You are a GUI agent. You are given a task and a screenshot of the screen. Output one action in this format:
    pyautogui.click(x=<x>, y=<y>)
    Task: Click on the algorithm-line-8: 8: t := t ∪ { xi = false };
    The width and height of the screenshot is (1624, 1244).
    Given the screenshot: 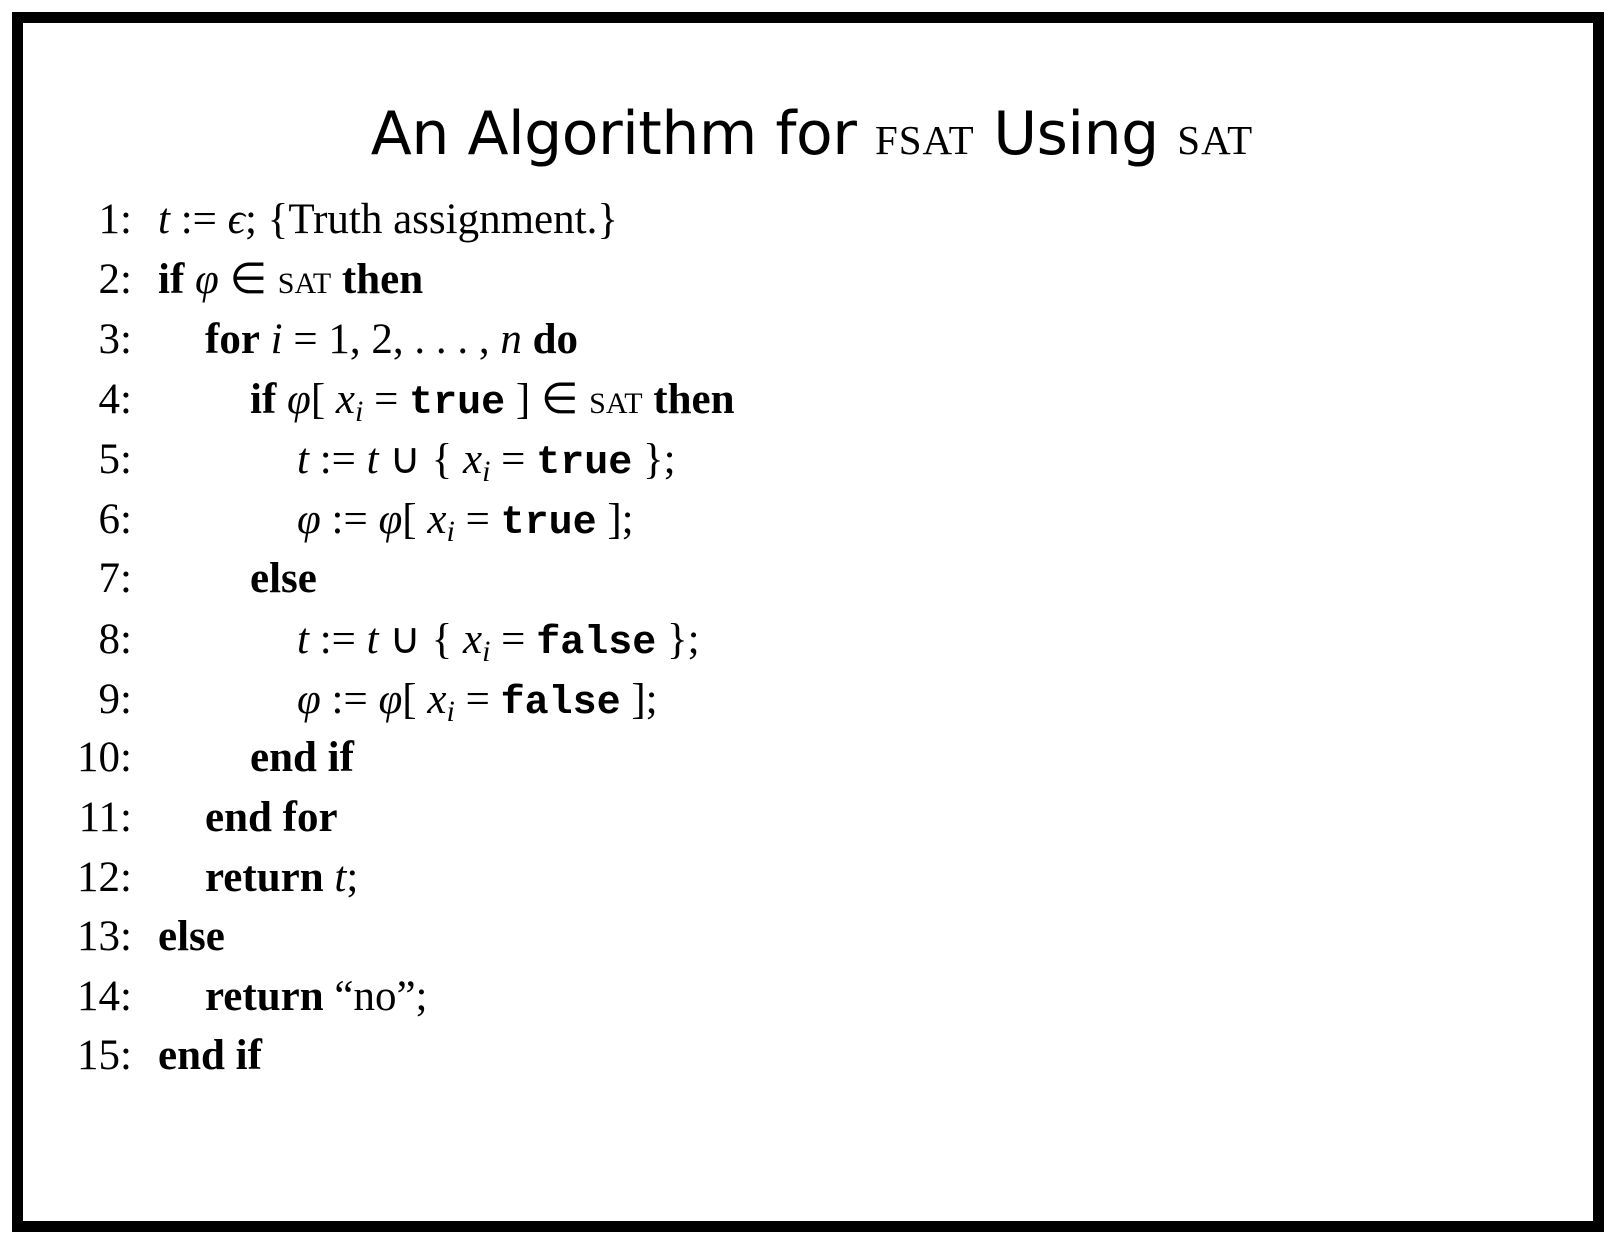 What is the action you would take?
    pyautogui.click(x=800, y=640)
    